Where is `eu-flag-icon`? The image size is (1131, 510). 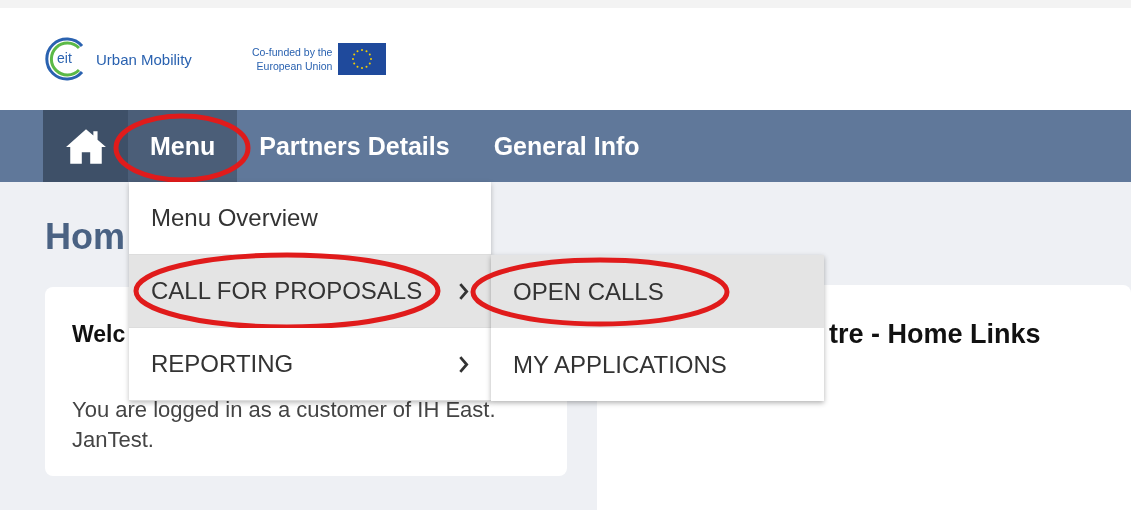
eu-flag-icon is located at coordinates (362, 59).